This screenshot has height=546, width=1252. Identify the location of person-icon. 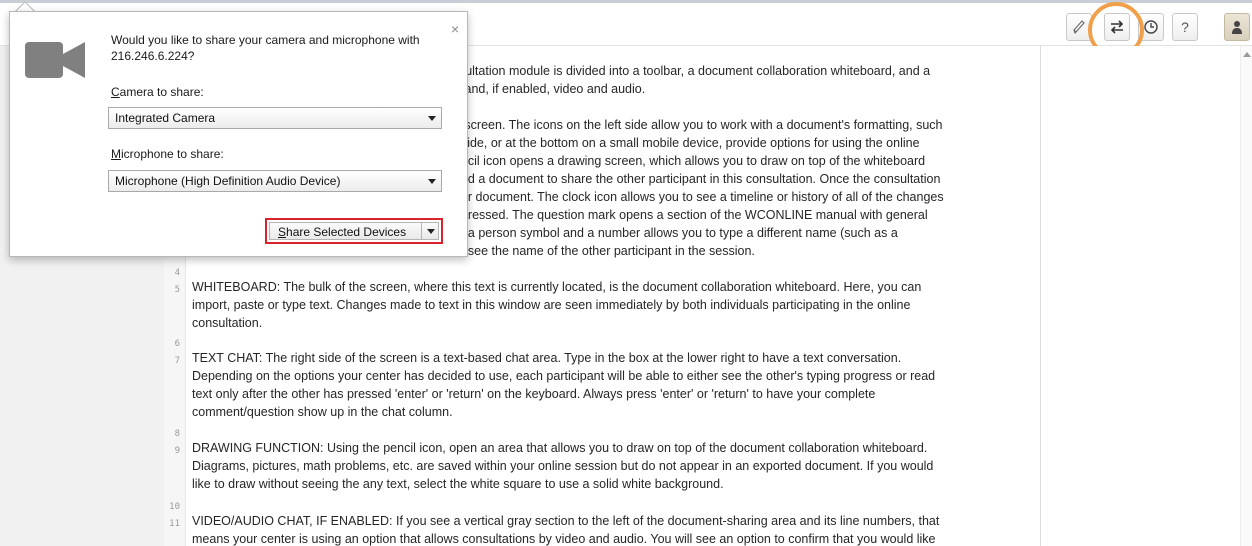
(1237, 27).